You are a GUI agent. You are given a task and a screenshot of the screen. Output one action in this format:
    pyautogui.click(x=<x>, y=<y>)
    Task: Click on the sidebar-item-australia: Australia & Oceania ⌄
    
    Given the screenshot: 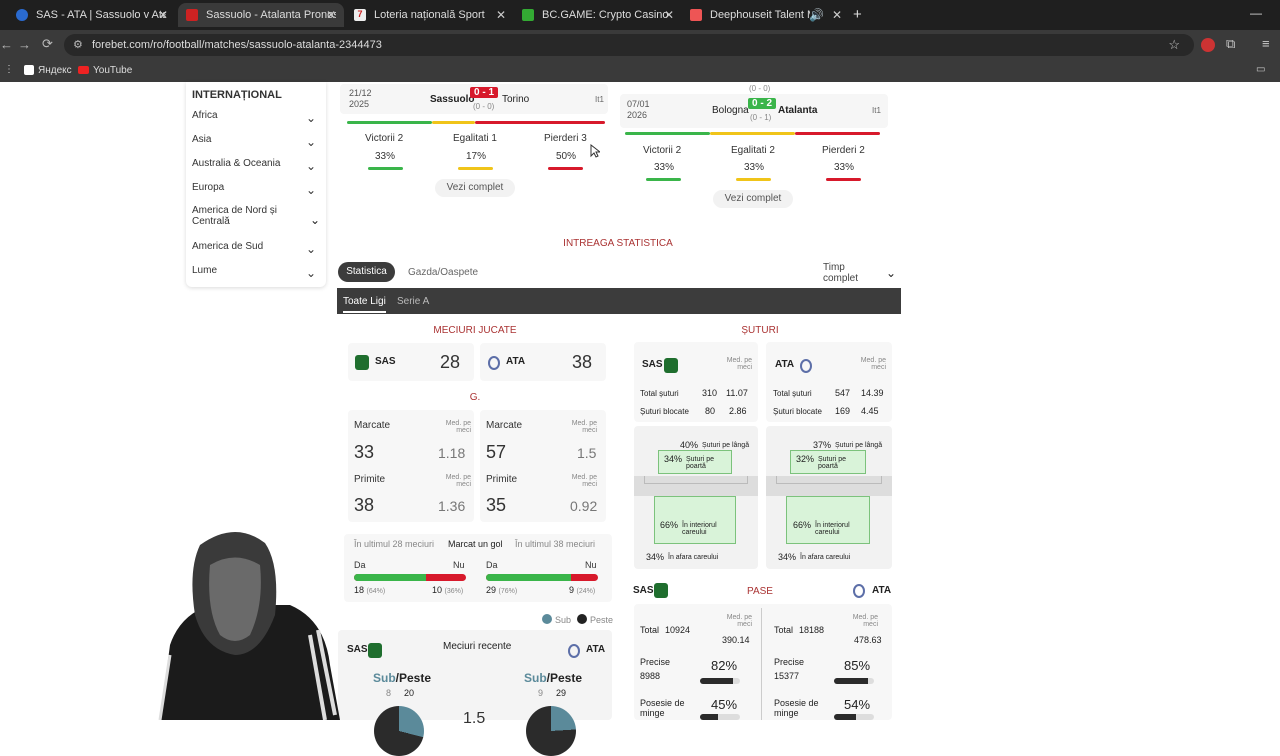 What is the action you would take?
    pyautogui.click(x=256, y=165)
    